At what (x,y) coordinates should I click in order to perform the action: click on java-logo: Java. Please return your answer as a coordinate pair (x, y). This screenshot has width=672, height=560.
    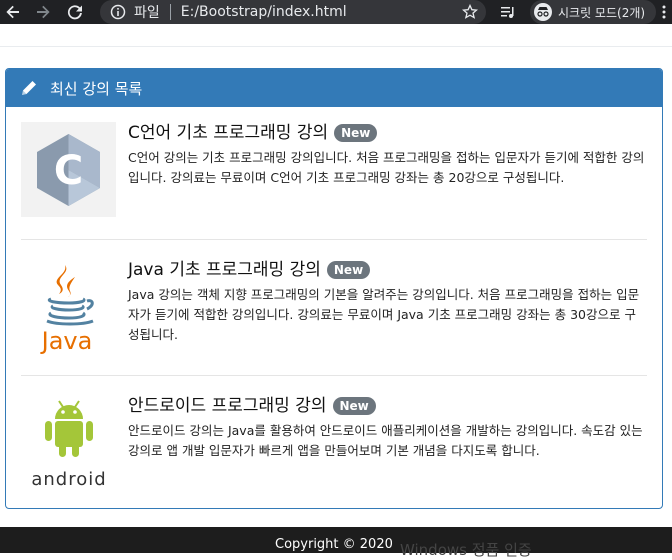
    Looking at the image, I should click on (68, 307).